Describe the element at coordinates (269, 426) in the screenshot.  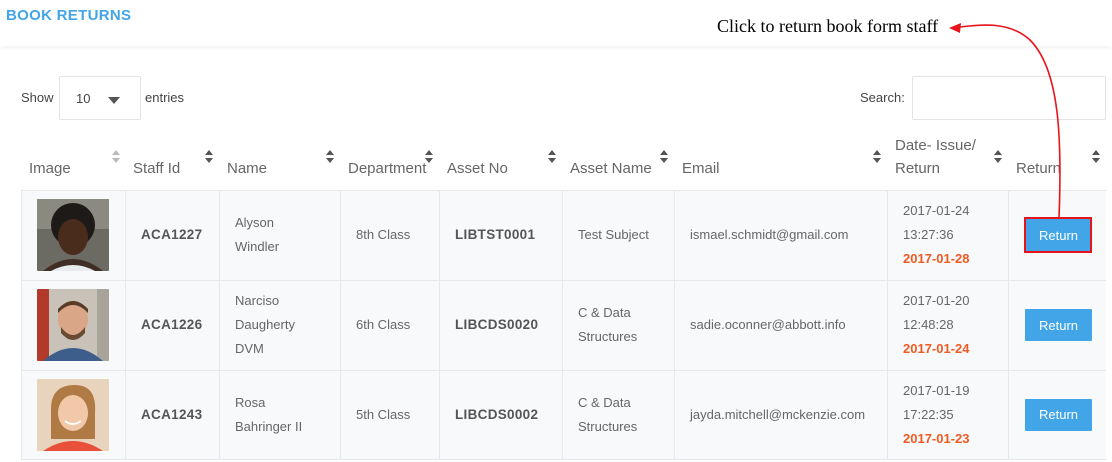
I see `name-line: Bahringer II` at that location.